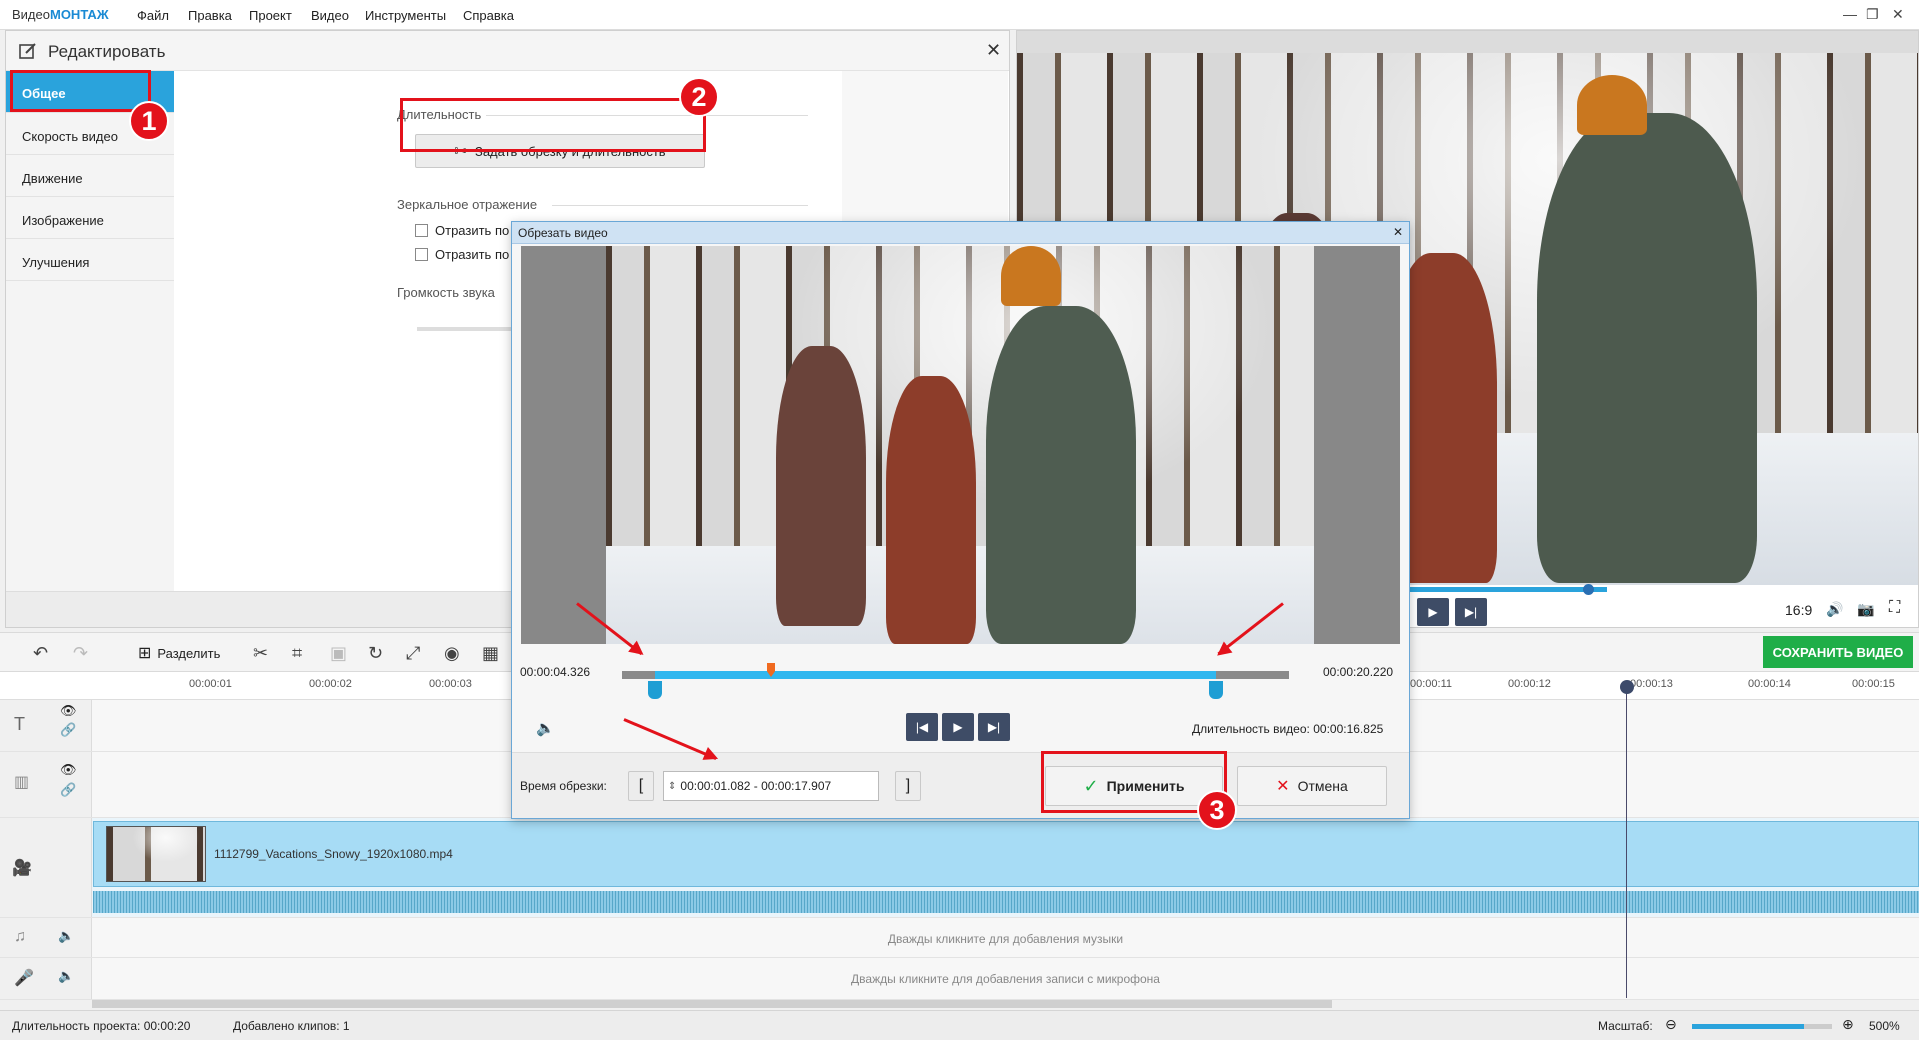 The image size is (1919, 1040). What do you see at coordinates (462, 254) in the screenshot?
I see `mirror-v-row: Отразить по` at bounding box center [462, 254].